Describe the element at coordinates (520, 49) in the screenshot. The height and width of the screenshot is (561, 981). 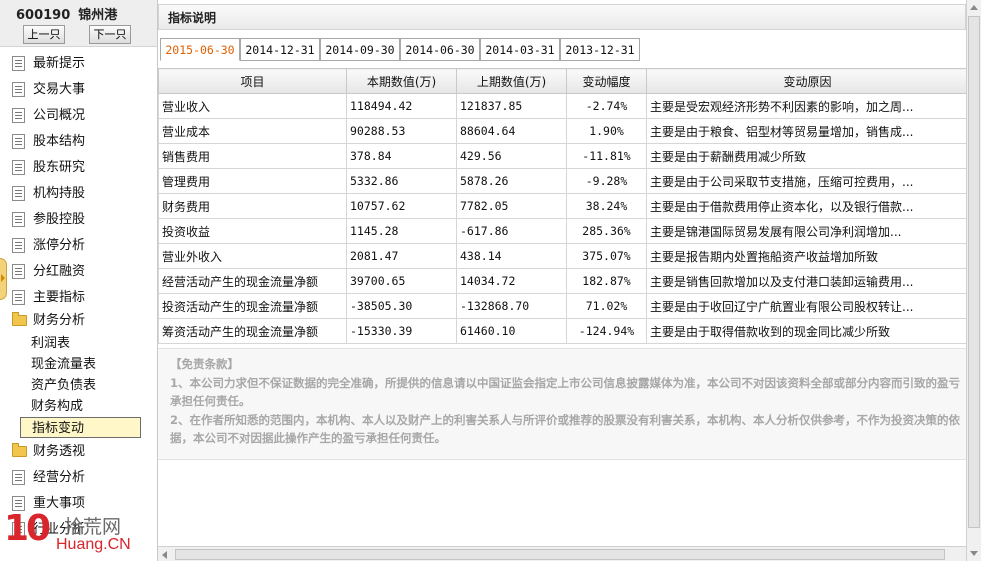
I see `tab-period-4: 2014-03-31` at that location.